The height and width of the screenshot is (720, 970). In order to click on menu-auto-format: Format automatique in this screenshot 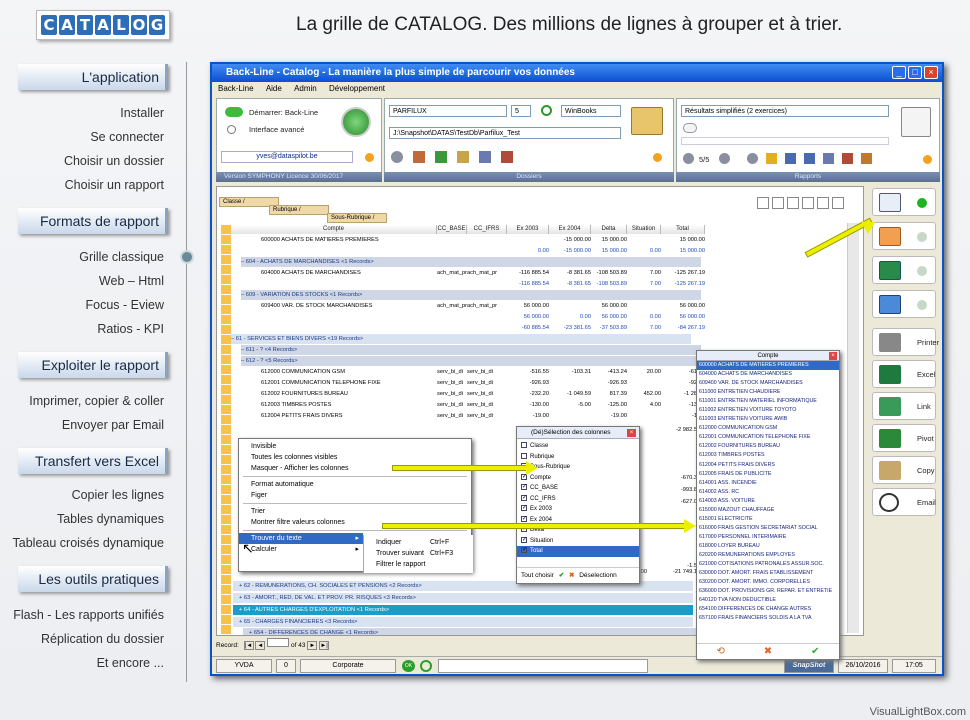, I will do `click(355, 484)`.